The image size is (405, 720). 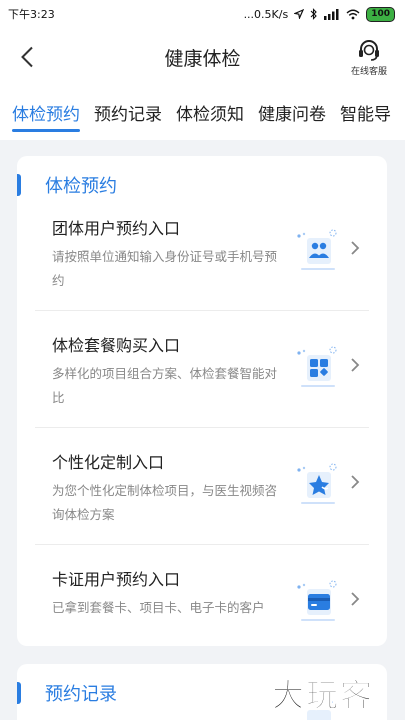 What do you see at coordinates (317, 366) in the screenshot?
I see `package-grid-icon` at bounding box center [317, 366].